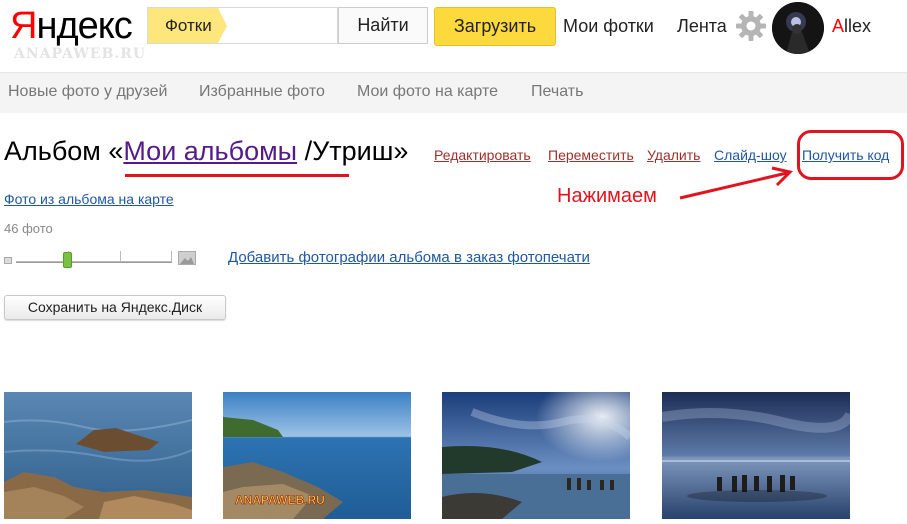 The image size is (907, 524). What do you see at coordinates (237, 175) in the screenshot?
I see `annotation-underline` at bounding box center [237, 175].